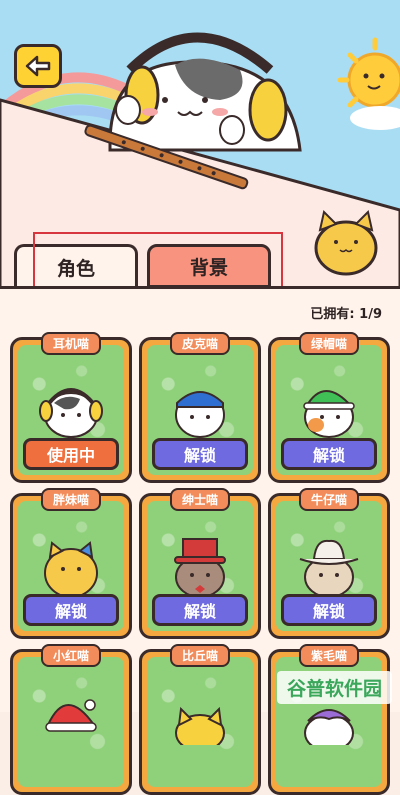 This screenshot has width=400, height=795. What do you see at coordinates (329, 499) in the screenshot?
I see `card-name: 牛仔喵` at bounding box center [329, 499].